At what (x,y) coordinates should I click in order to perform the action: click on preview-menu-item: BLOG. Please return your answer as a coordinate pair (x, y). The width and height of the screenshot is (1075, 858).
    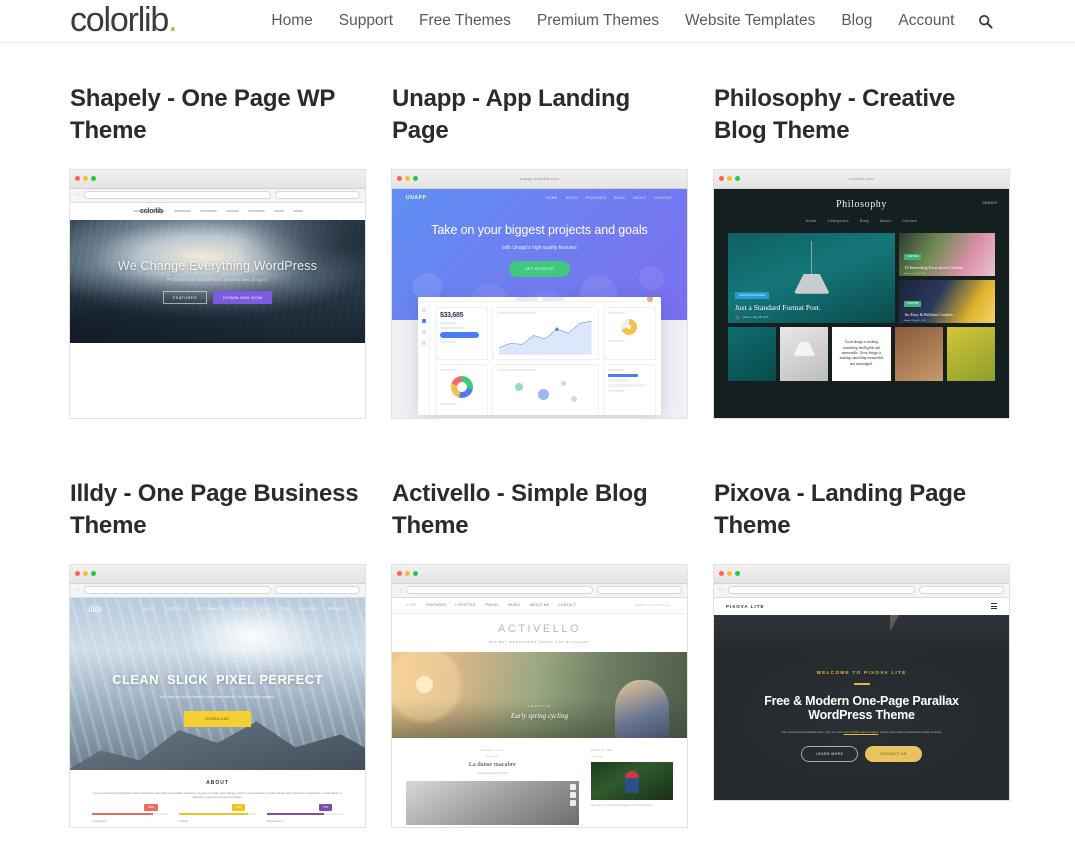
    Looking at the image, I should click on (620, 197).